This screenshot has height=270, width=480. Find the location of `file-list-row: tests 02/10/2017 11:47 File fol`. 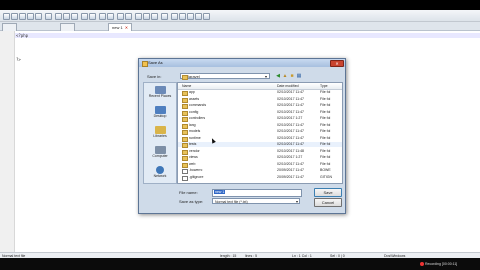

file-list-row: tests 02/10/2017 11:47 File fol is located at coordinates (260, 145).